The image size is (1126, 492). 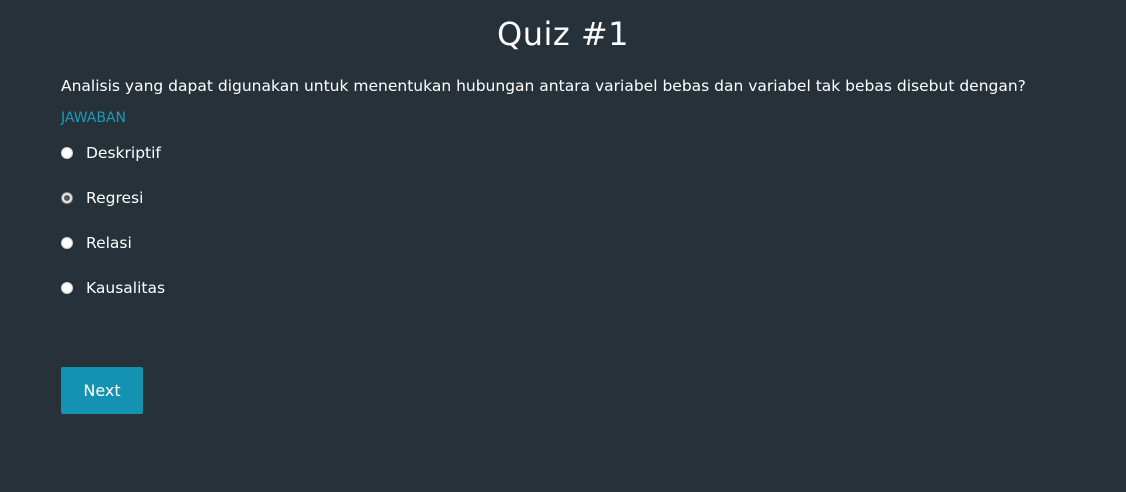 I want to click on page-title: Quiz #1, so click(x=563, y=34).